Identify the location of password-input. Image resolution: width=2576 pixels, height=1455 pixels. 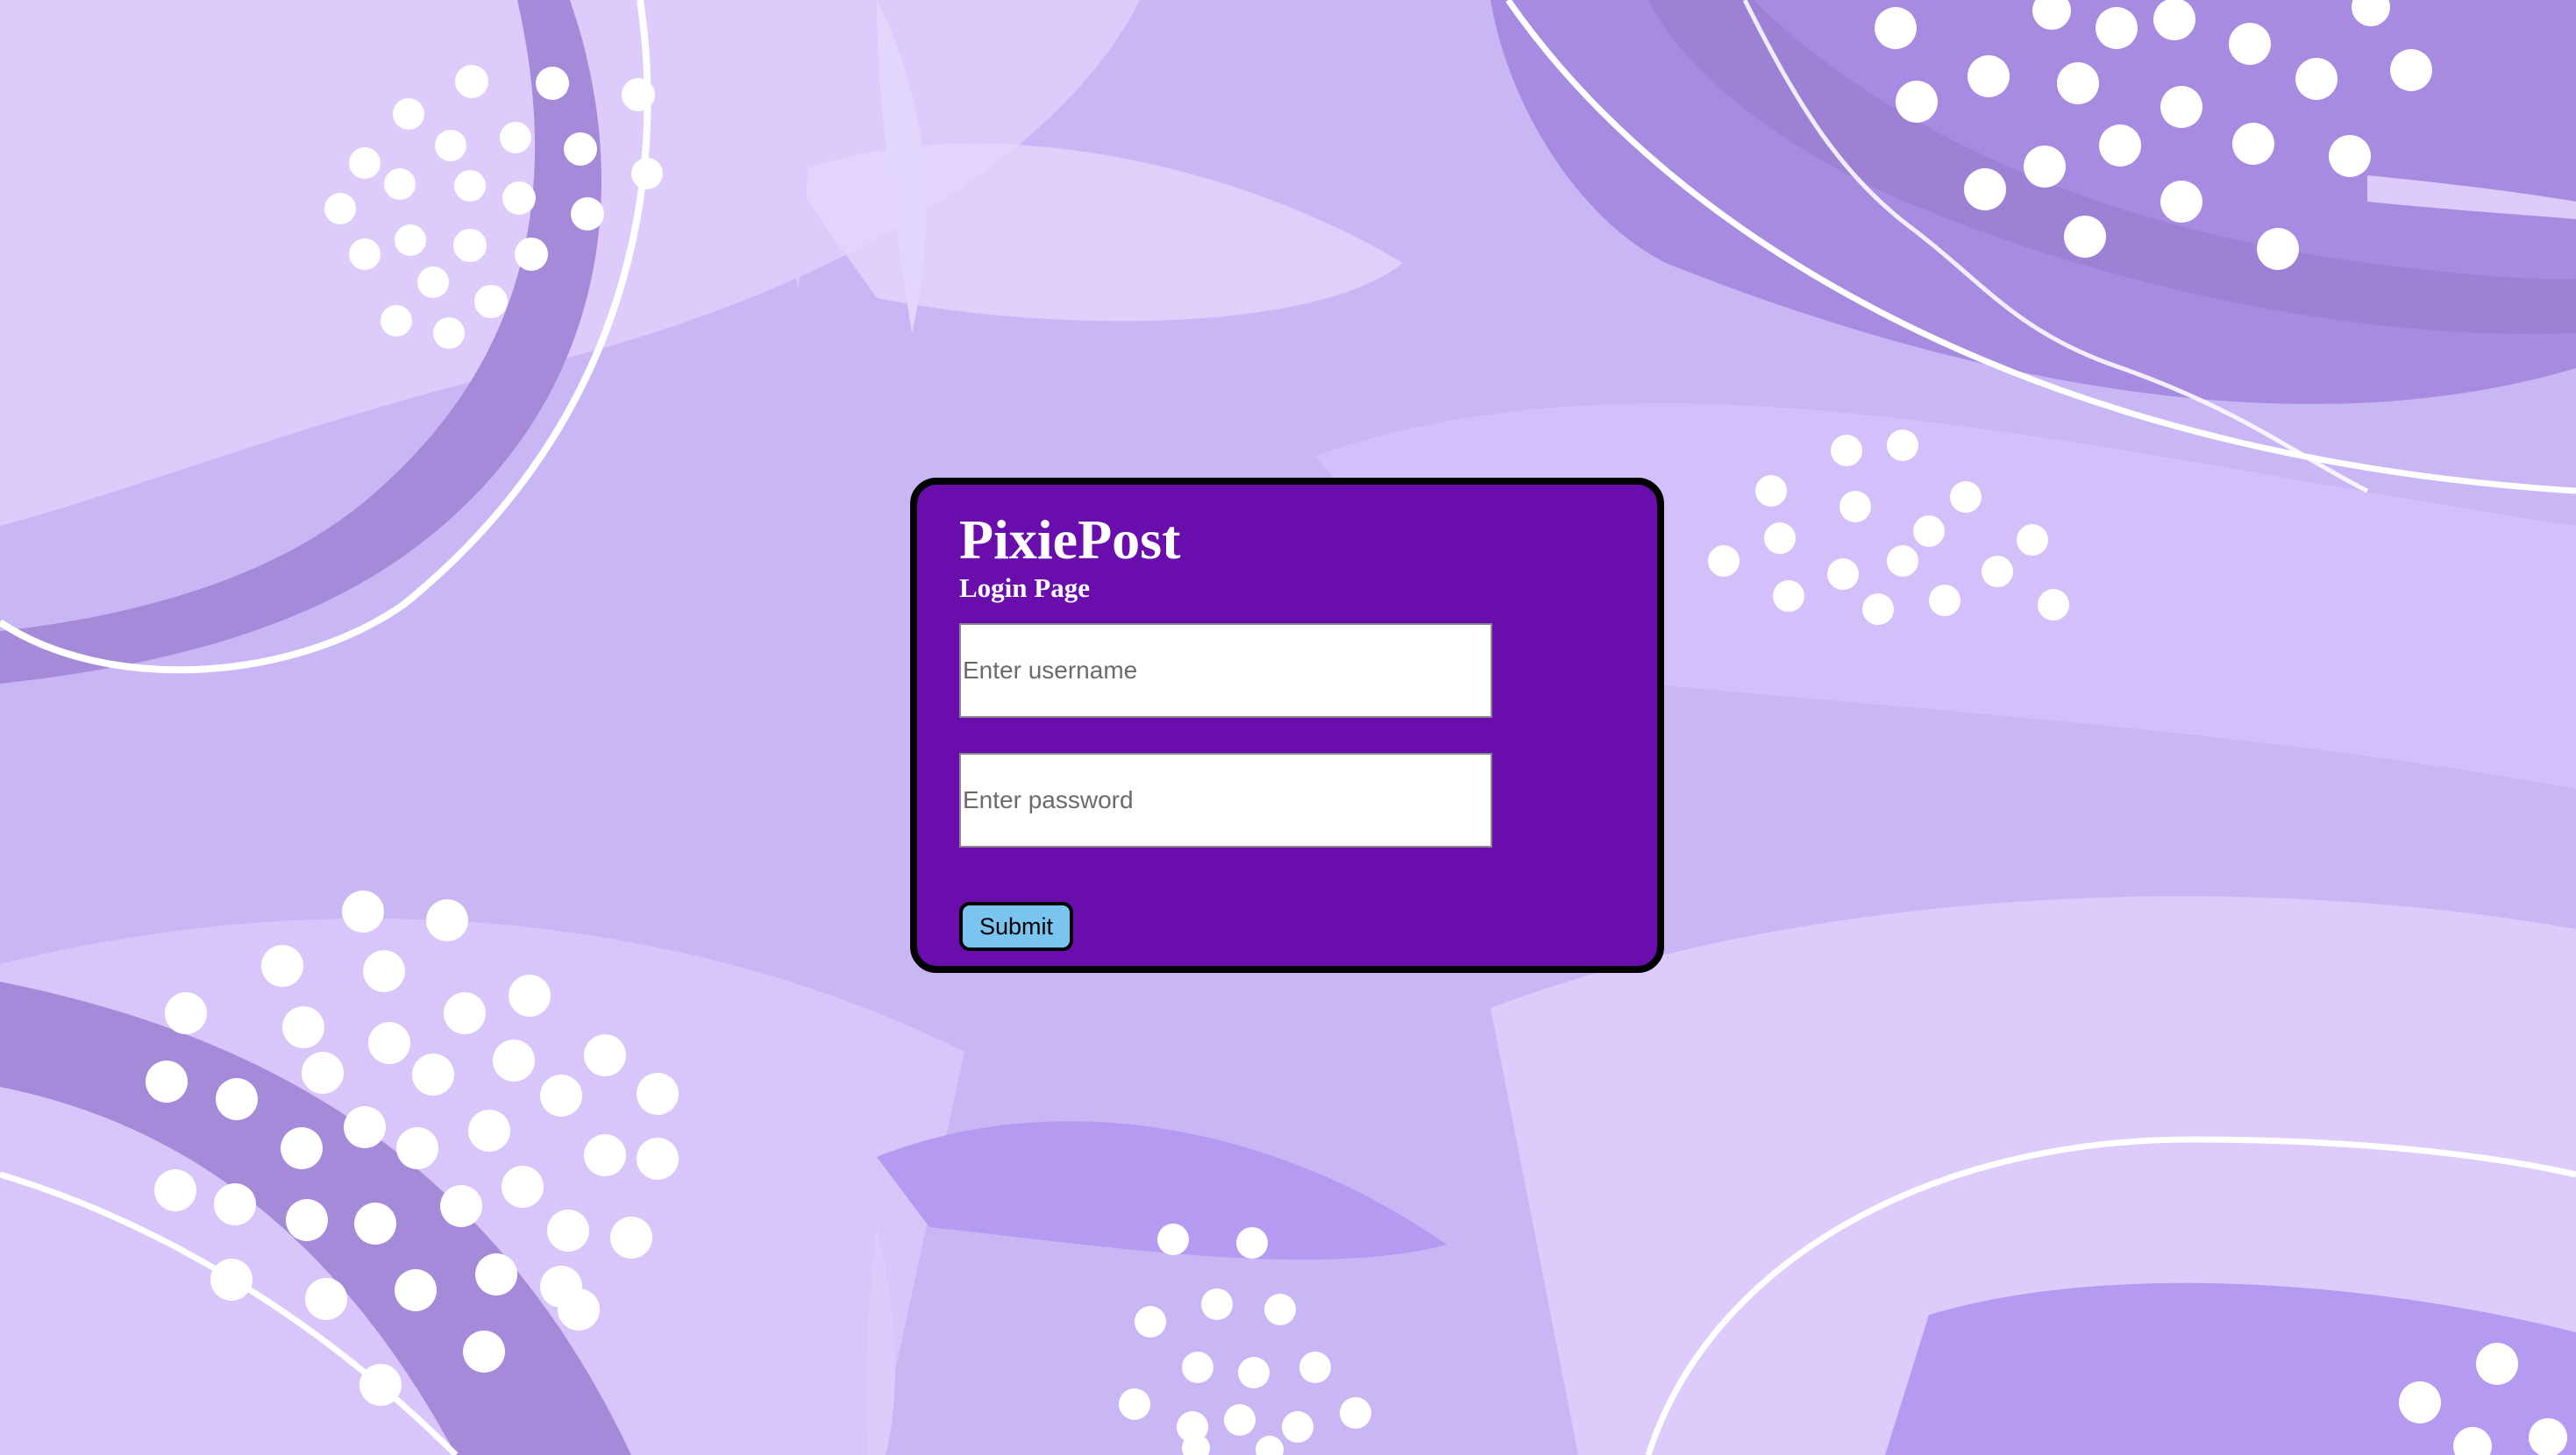
(1225, 800).